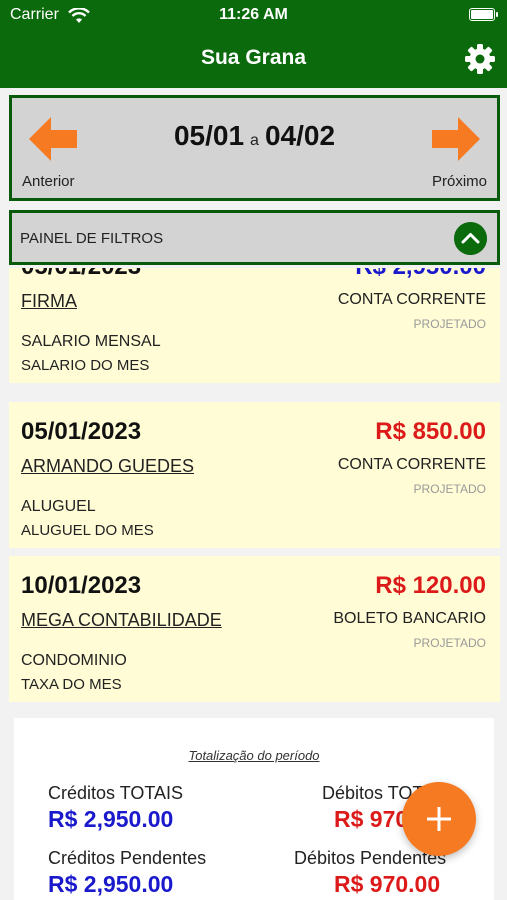  What do you see at coordinates (49, 301) in the screenshot?
I see `transaction-party: FIRMA` at bounding box center [49, 301].